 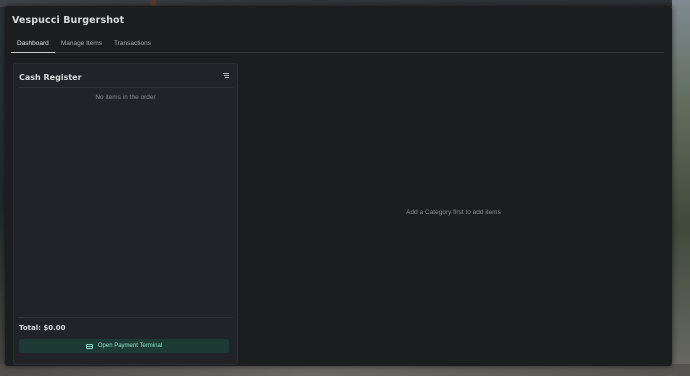 What do you see at coordinates (337, 44) in the screenshot?
I see `tab-bar: Dashboard Manage Items Transactions` at bounding box center [337, 44].